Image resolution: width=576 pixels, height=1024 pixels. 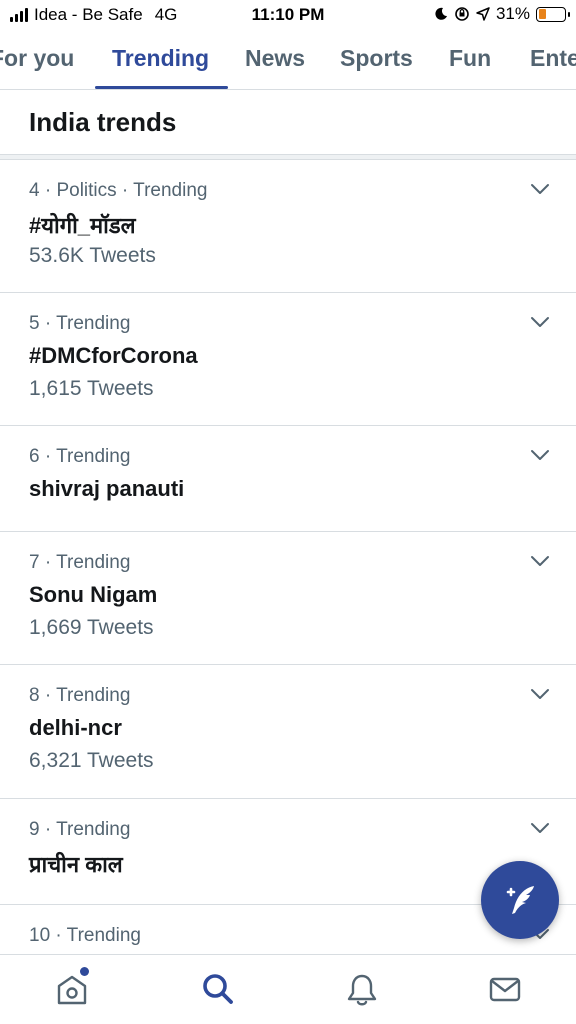 I want to click on battery-percent: 31%, so click(x=512, y=13).